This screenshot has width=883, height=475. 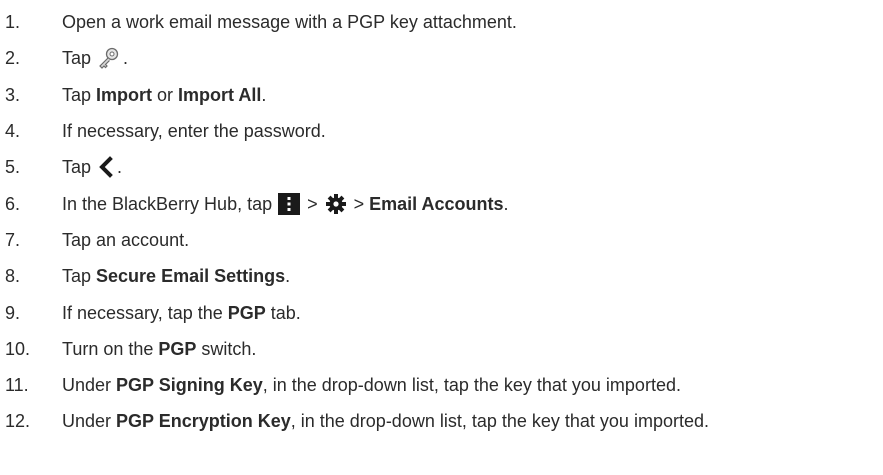 I want to click on step-text: Tap Import or Import All ., so click(x=164, y=95).